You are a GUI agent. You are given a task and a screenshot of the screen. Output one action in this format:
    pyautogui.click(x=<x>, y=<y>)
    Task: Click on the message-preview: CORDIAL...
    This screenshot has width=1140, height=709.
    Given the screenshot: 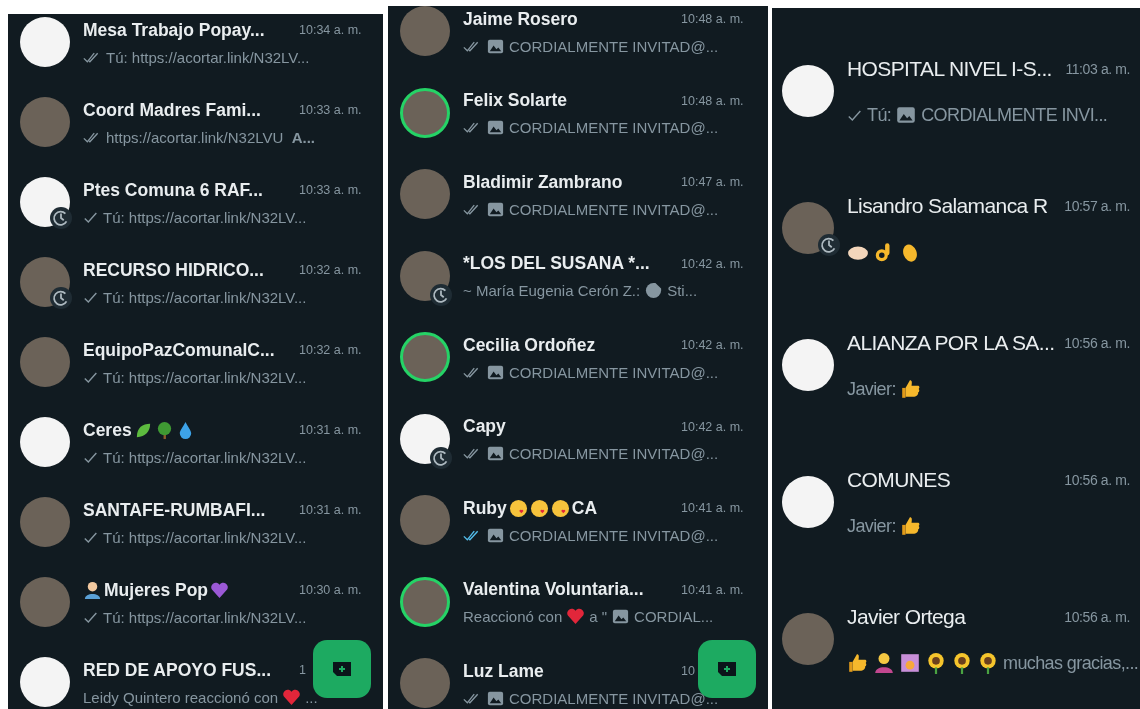 What is the action you would take?
    pyautogui.click(x=674, y=616)
    